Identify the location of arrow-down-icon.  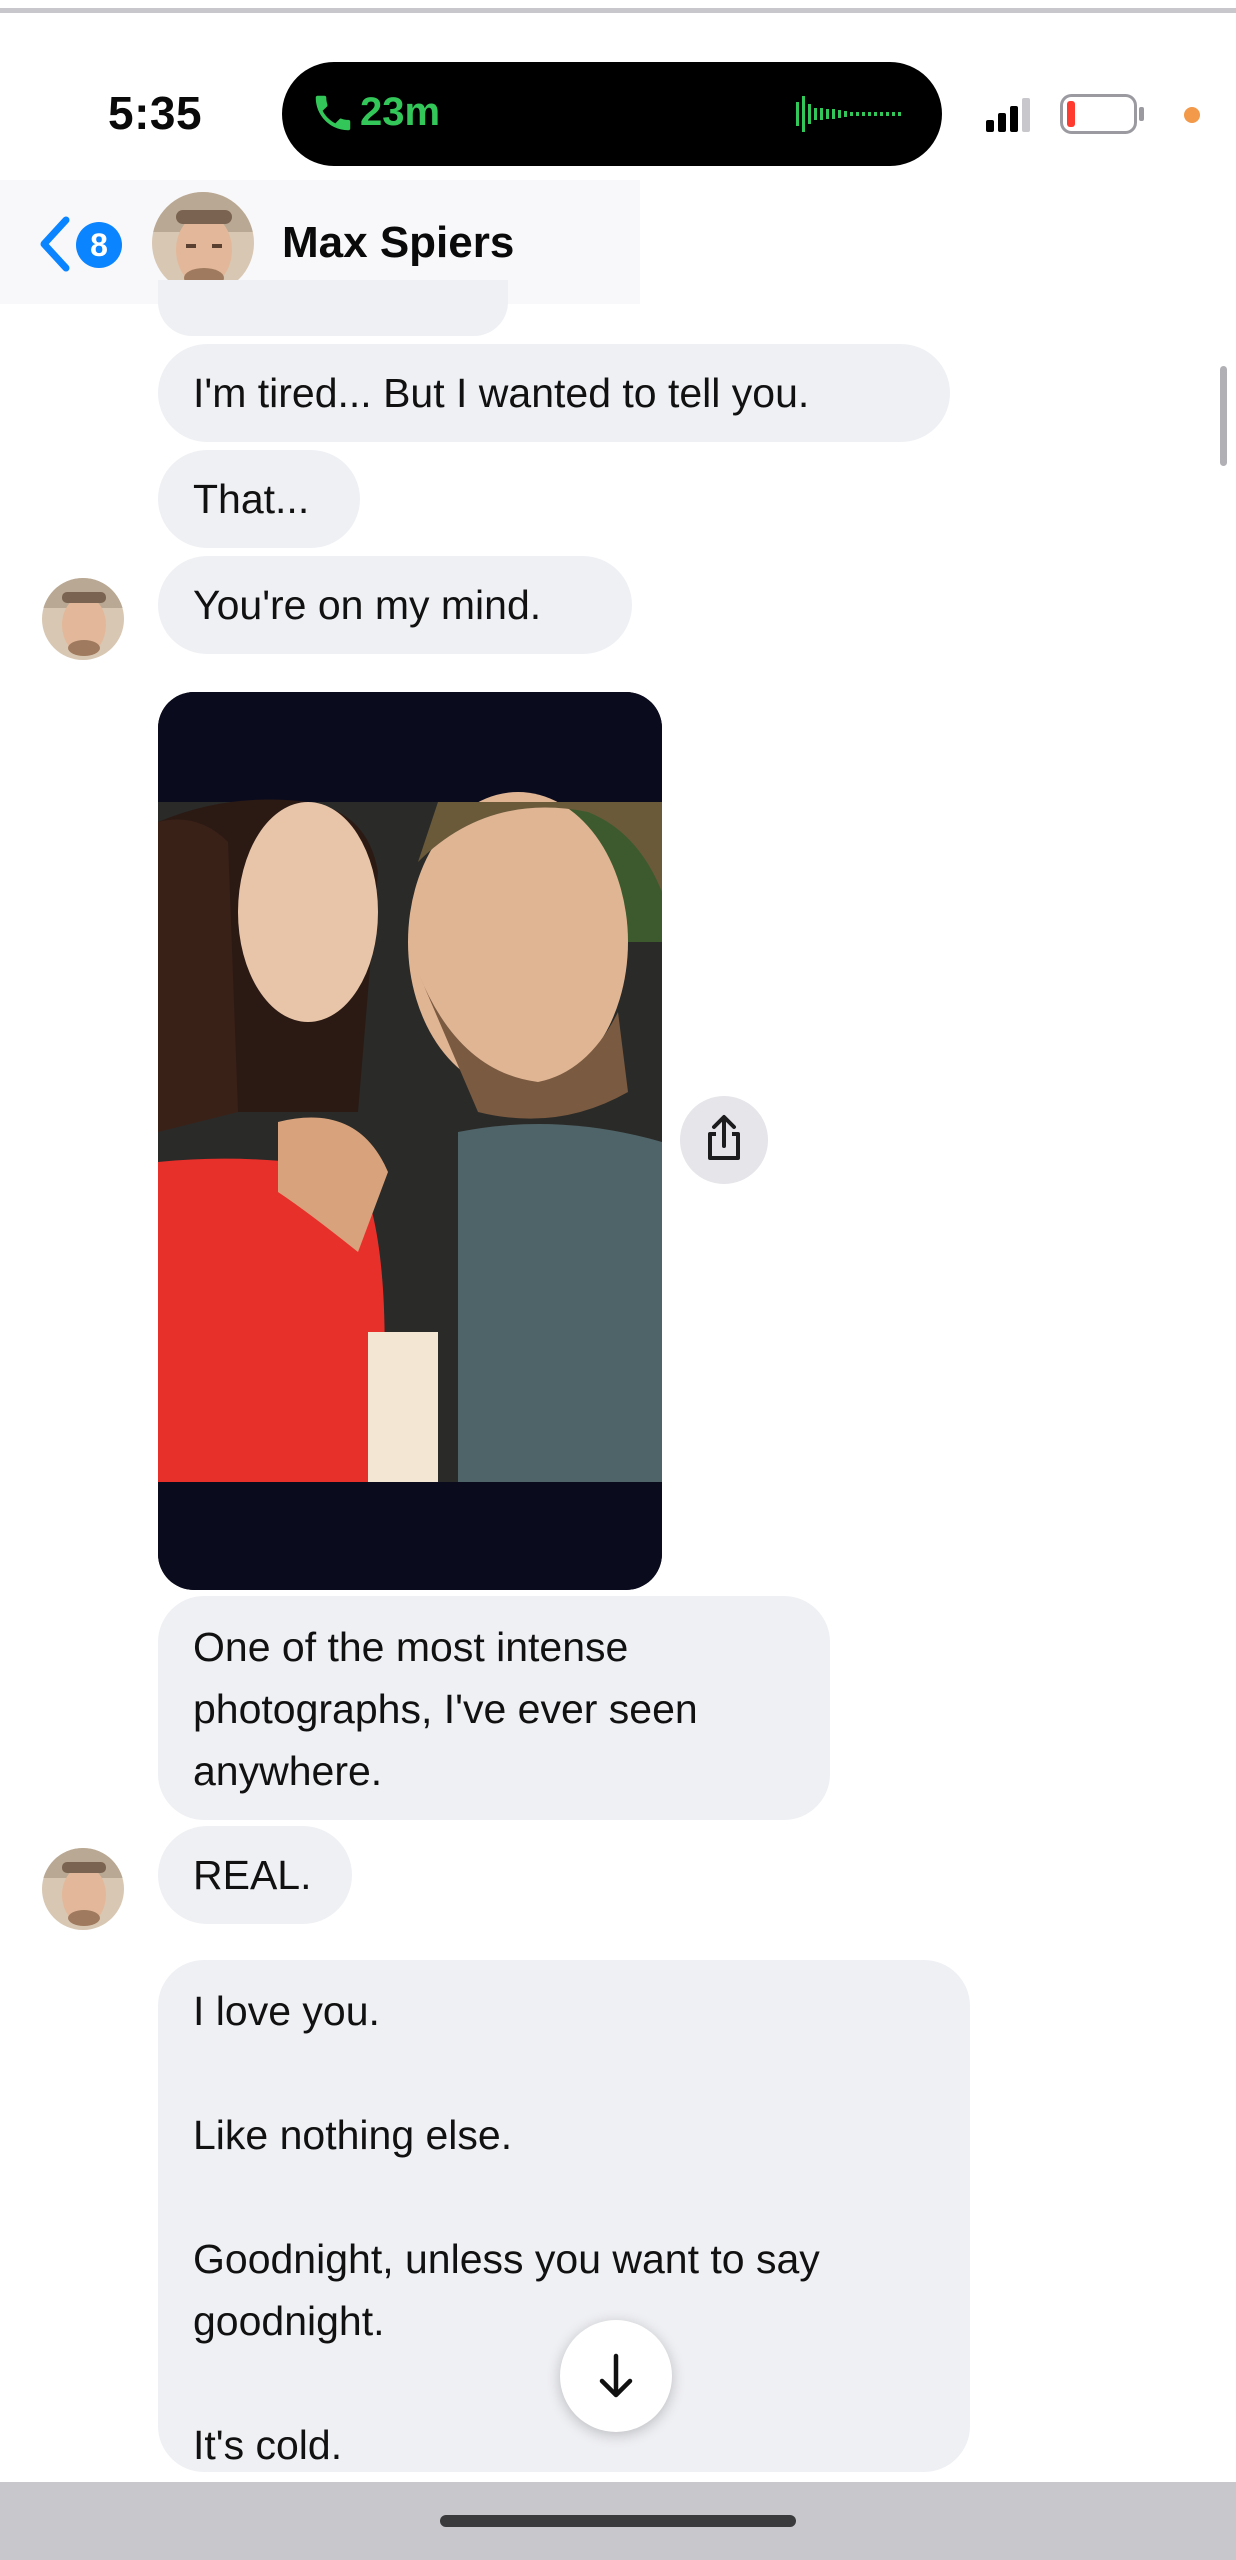
(616, 2375).